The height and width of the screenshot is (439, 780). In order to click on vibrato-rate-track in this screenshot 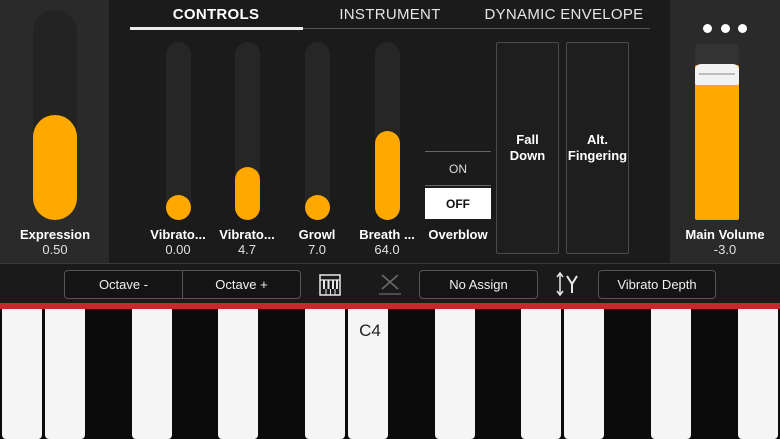, I will do `click(178, 131)`.